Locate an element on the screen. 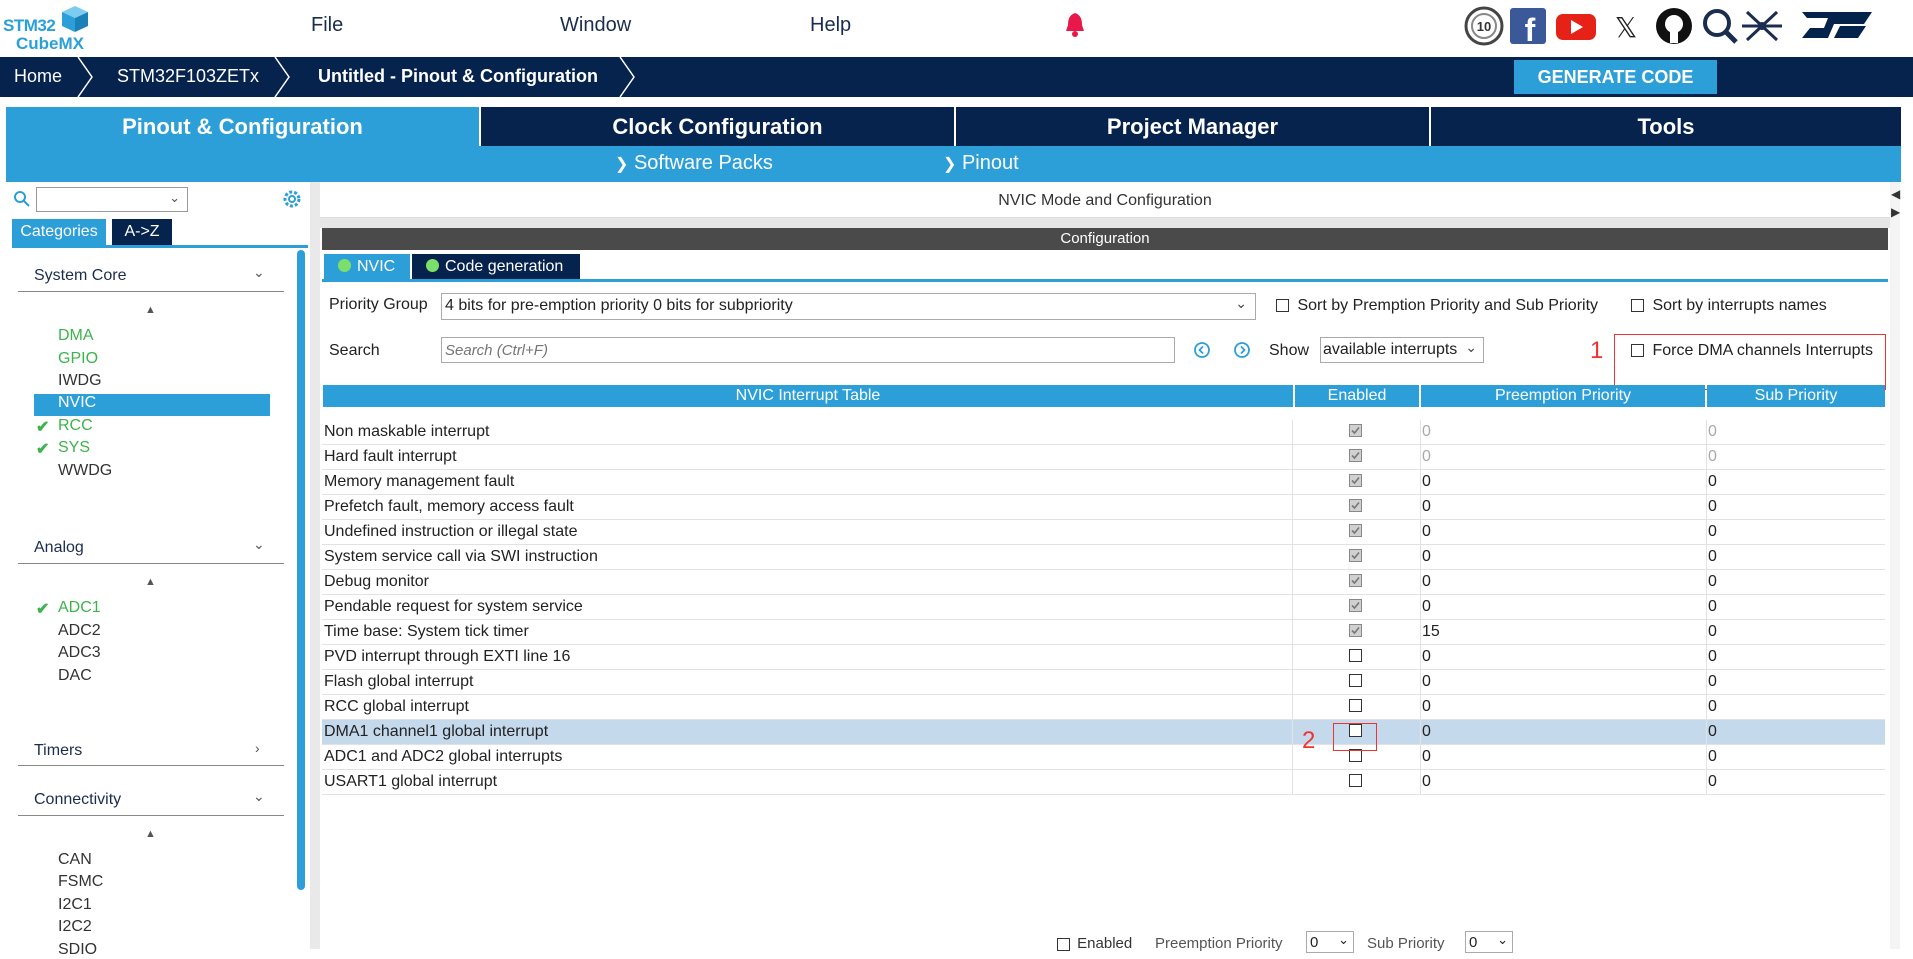 The image size is (1913, 959). col-header-preemption: Preemption Priority is located at coordinates (1563, 396).